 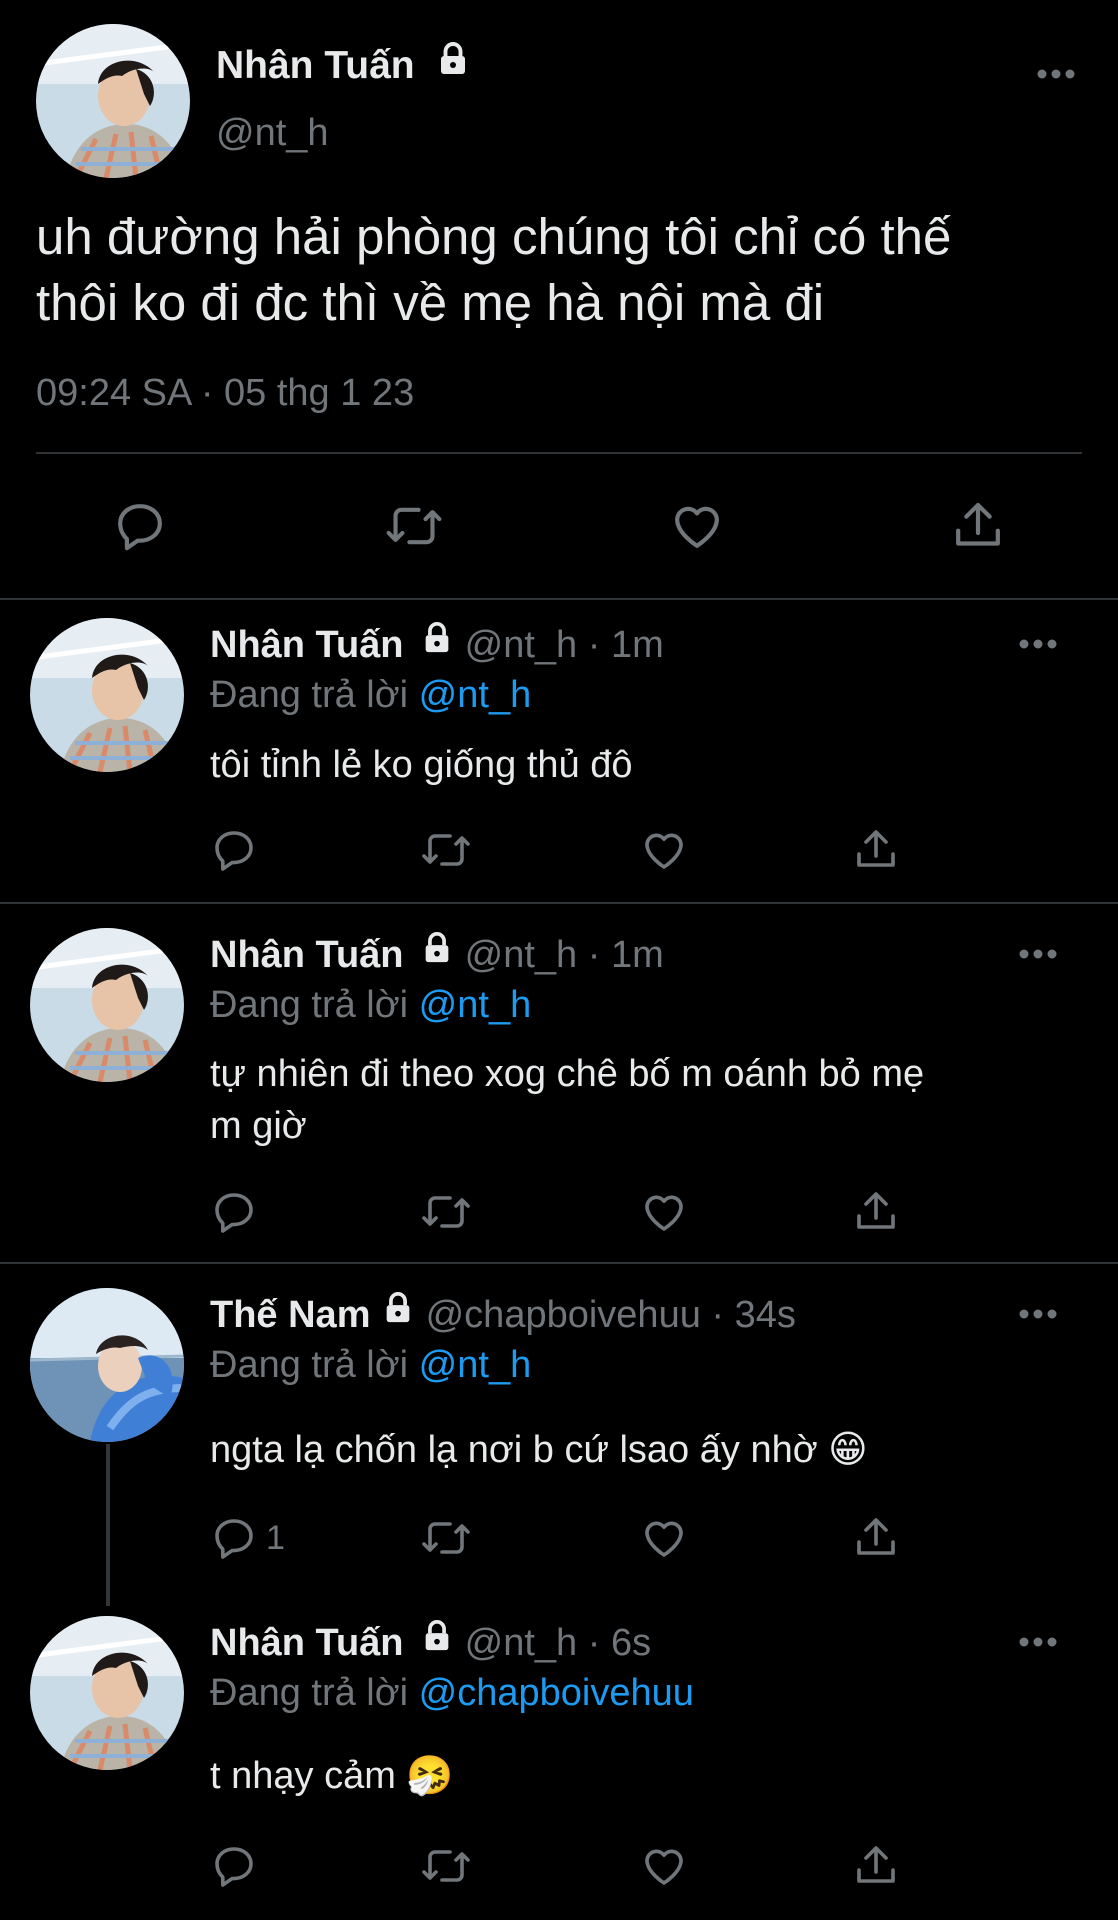 I want to click on reply-text-line: tôi tỉnh lẻ ko giống thủ đô, so click(x=421, y=765).